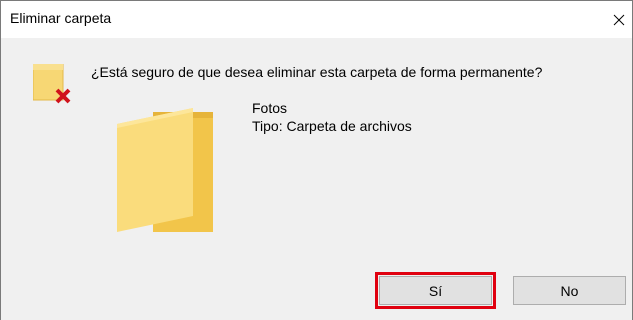  Describe the element at coordinates (165, 170) in the screenshot. I see `folder-icon` at that location.